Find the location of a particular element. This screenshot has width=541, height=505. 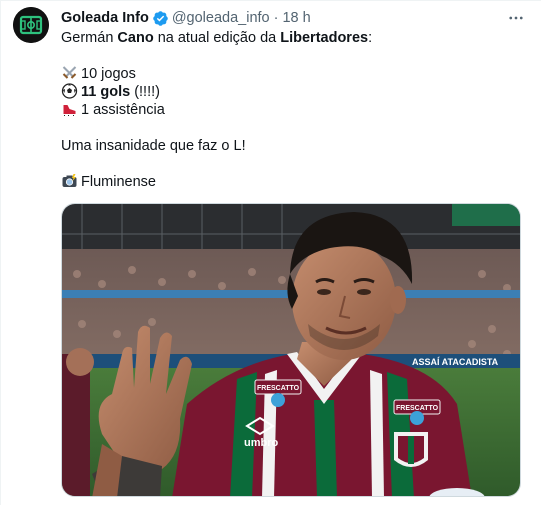

stat-assists: 1 assistência is located at coordinates (293, 110).